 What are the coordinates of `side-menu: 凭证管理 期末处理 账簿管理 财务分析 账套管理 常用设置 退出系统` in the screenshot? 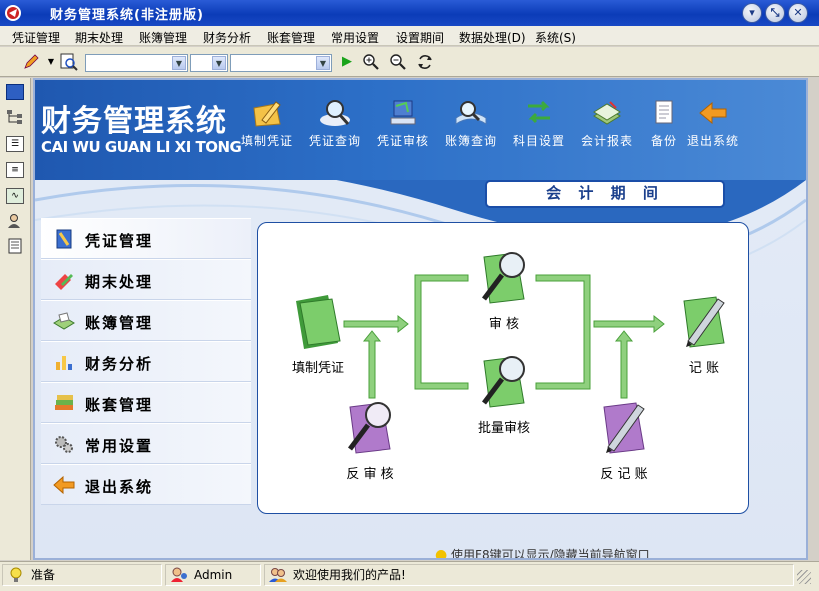 It's located at (146, 368).